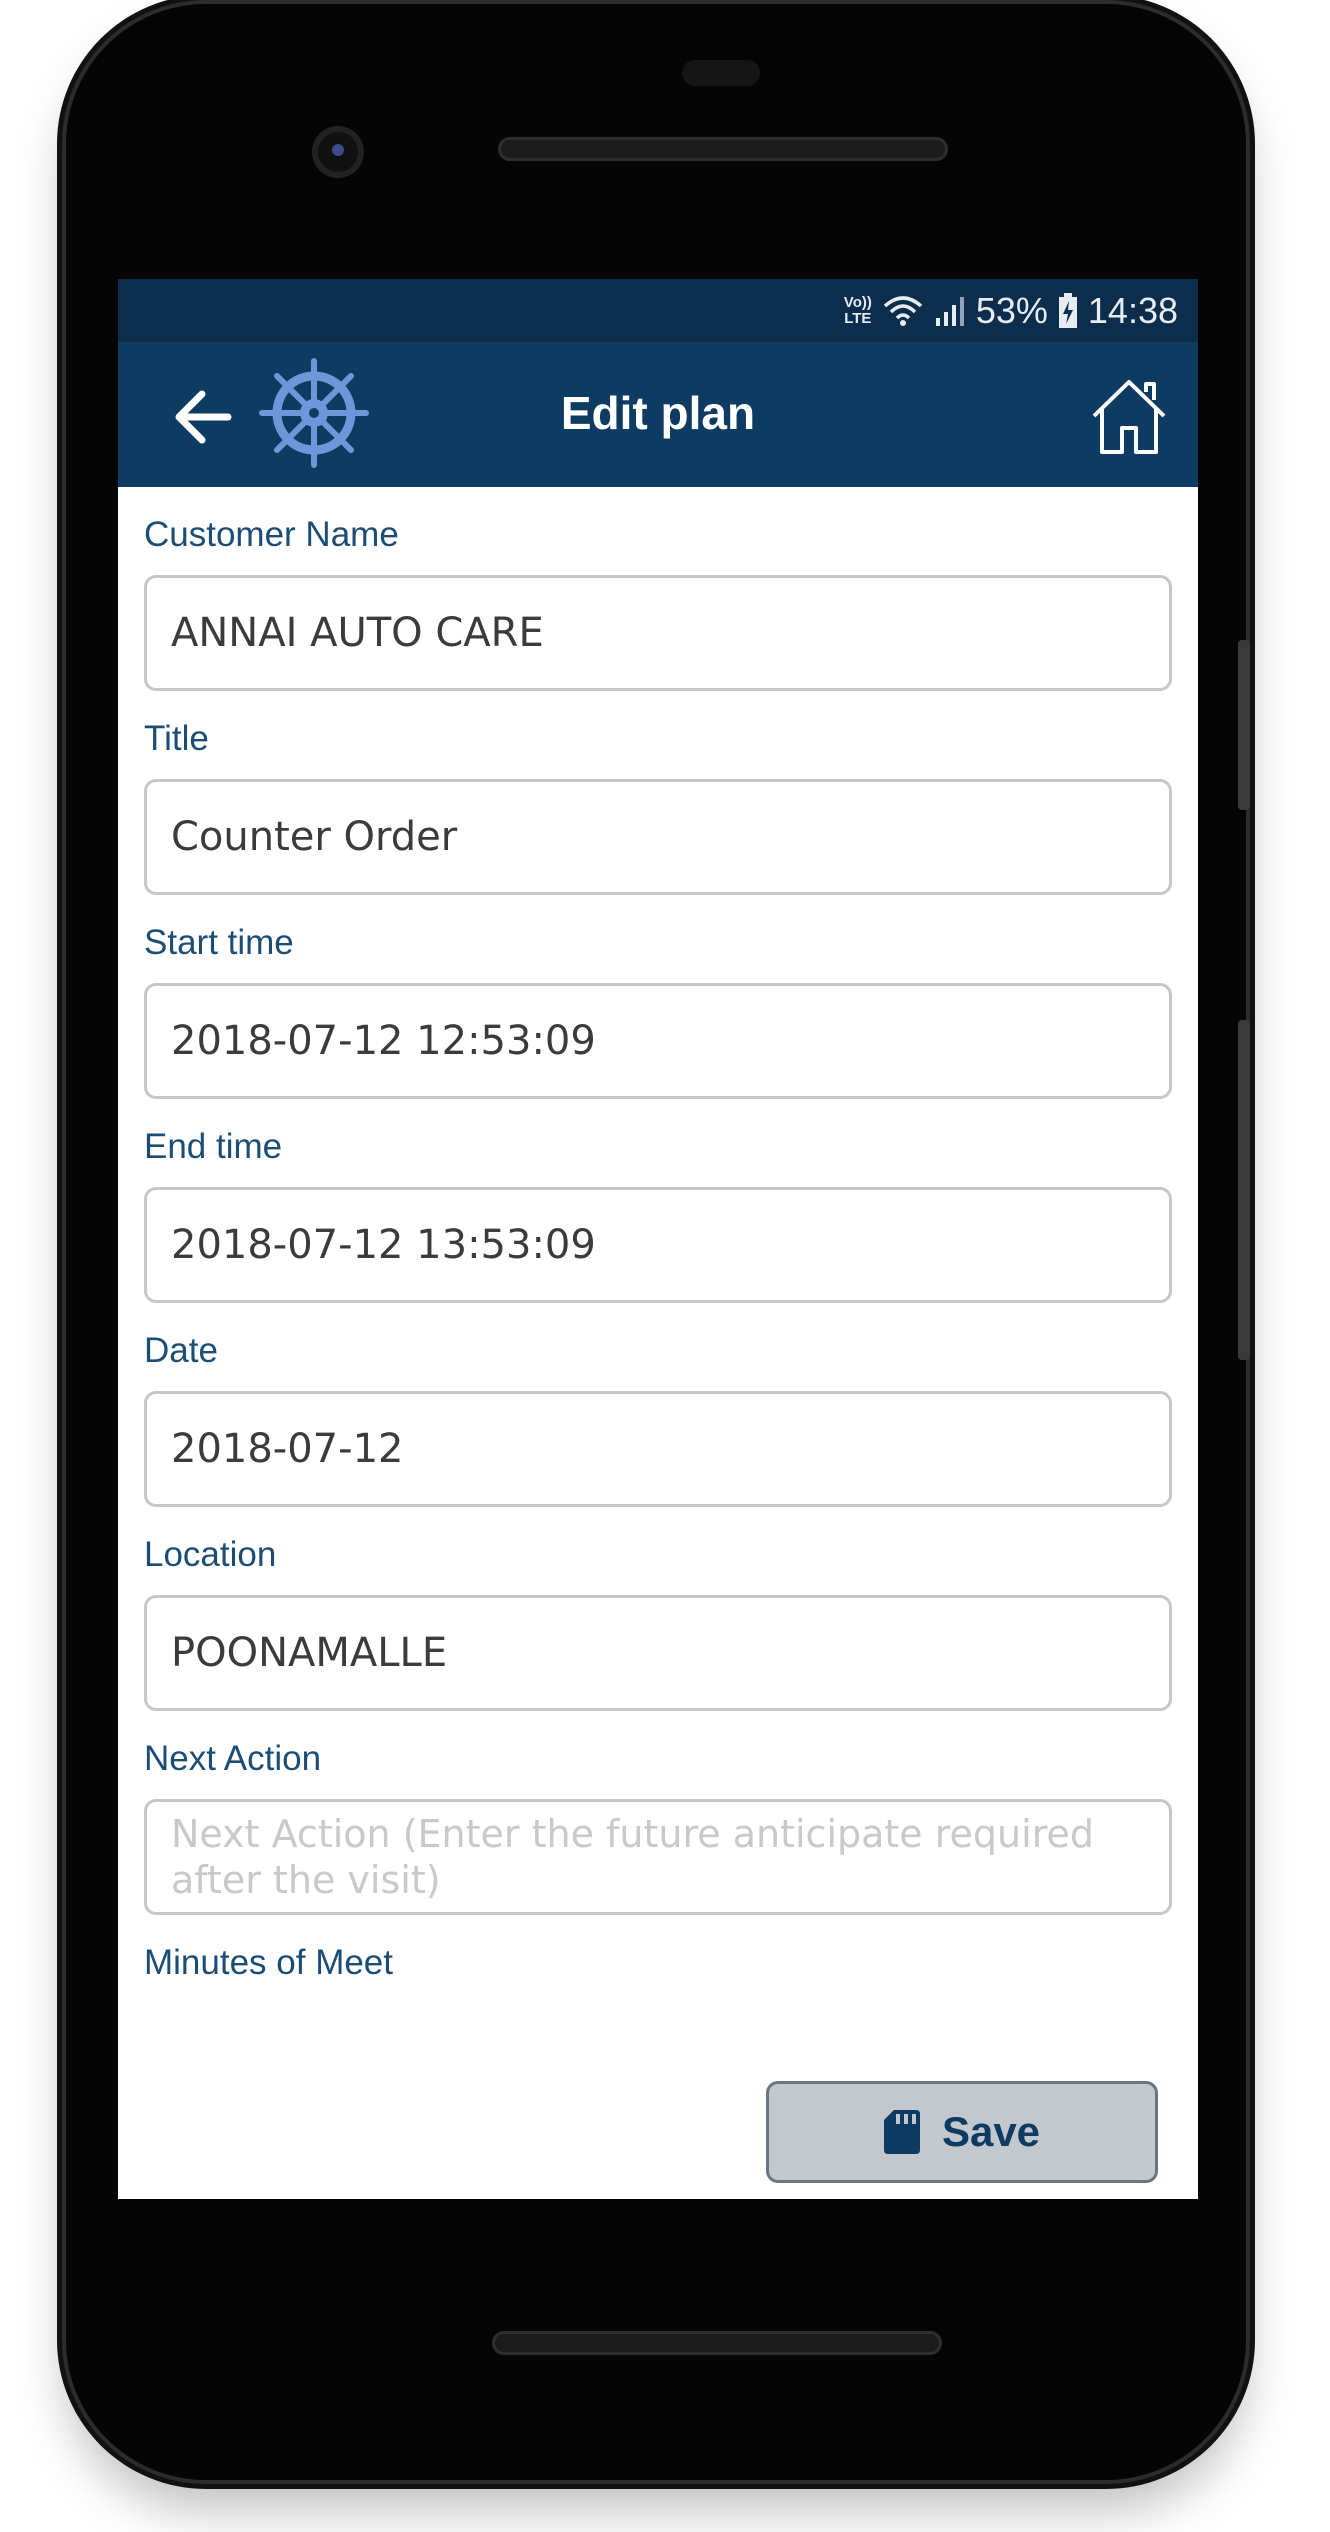 This screenshot has height=2532, width=1330. What do you see at coordinates (658, 1449) in the screenshot?
I see `date-input: 2018-07-12` at bounding box center [658, 1449].